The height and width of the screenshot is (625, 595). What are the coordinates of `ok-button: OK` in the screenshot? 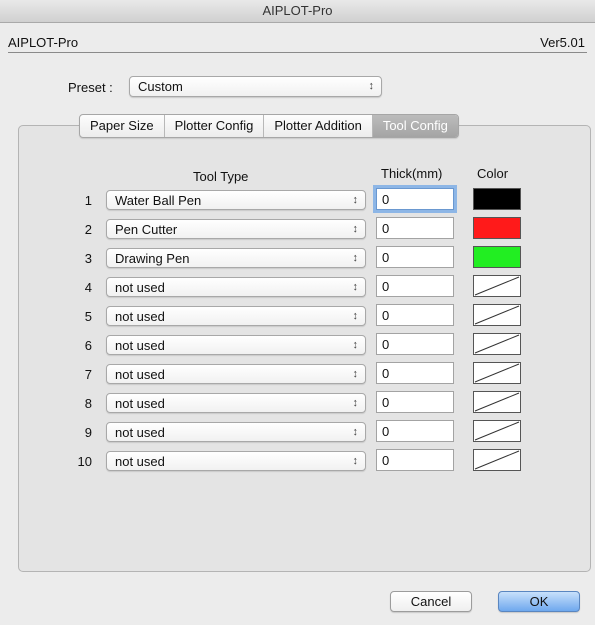 It's located at (539, 601).